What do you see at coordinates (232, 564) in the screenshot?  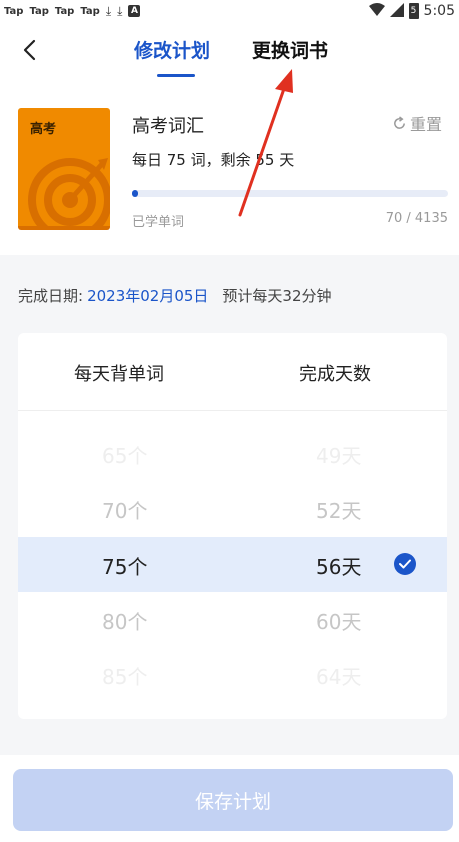 I see `picker-option-selected: 75个 56天` at bounding box center [232, 564].